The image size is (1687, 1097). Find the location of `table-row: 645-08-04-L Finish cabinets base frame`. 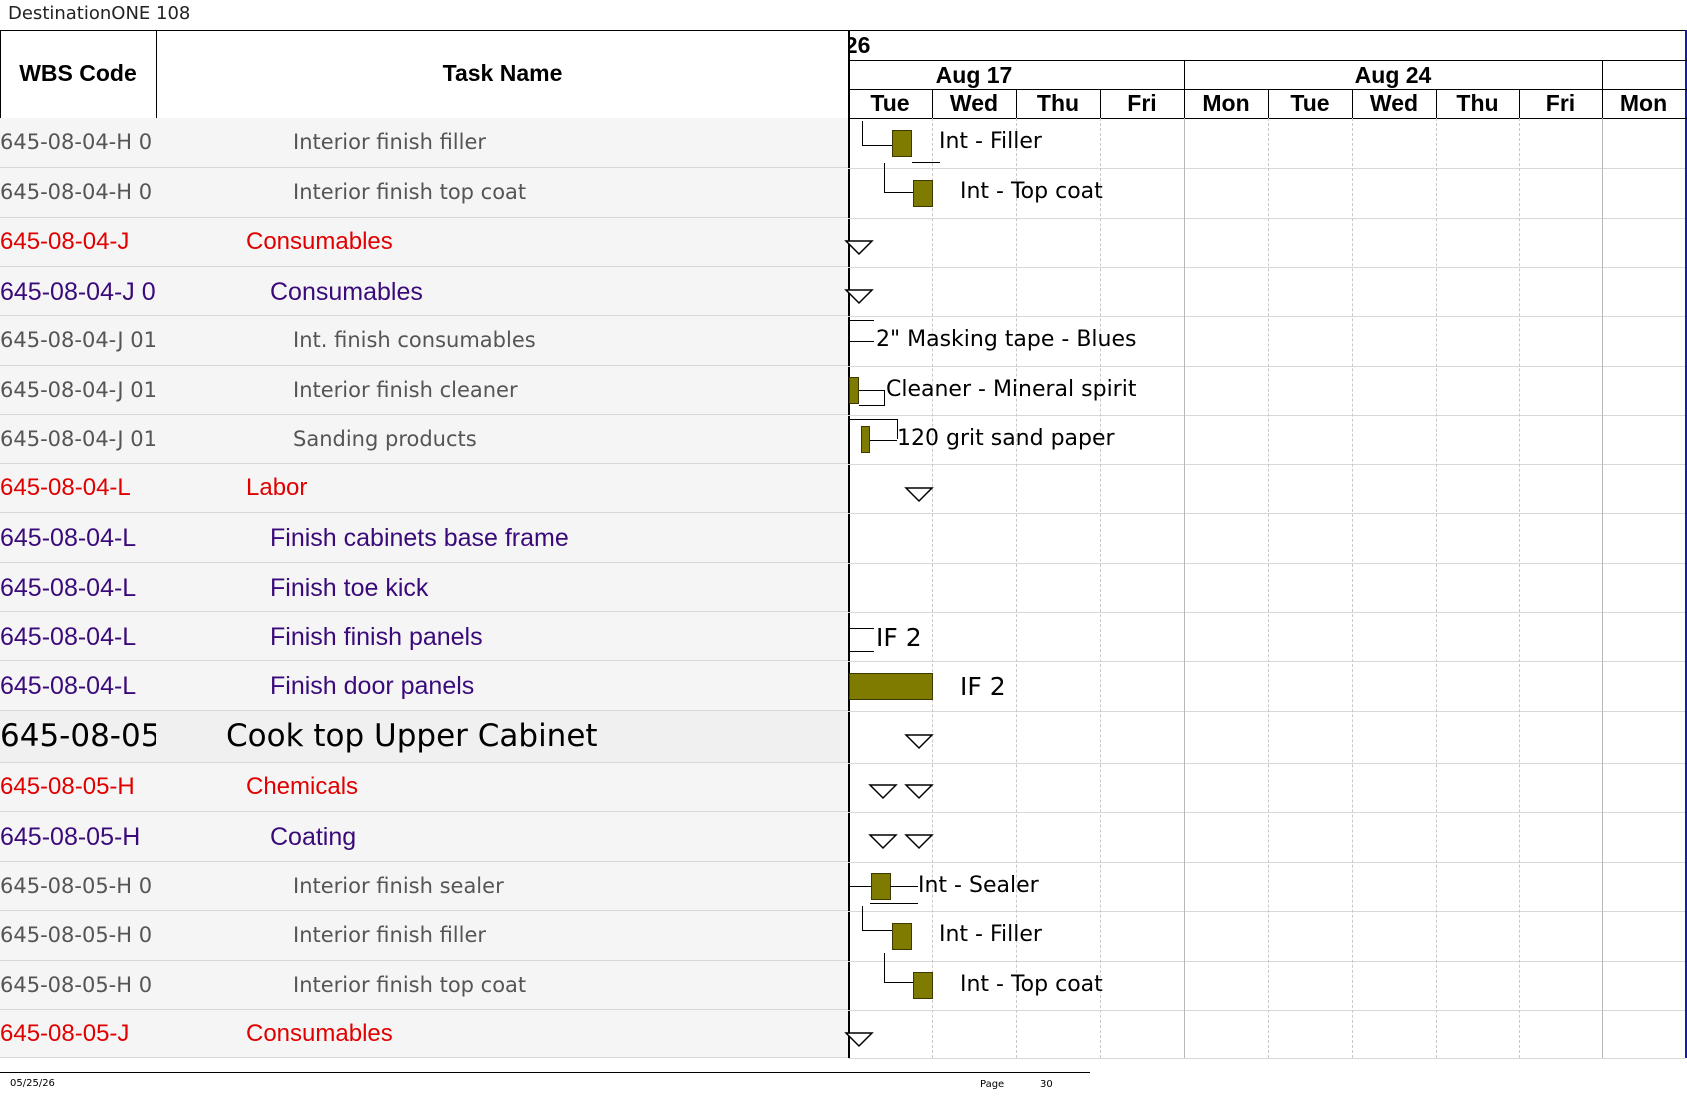

table-row: 645-08-04-L Finish cabinets base frame is located at coordinates (424, 538).